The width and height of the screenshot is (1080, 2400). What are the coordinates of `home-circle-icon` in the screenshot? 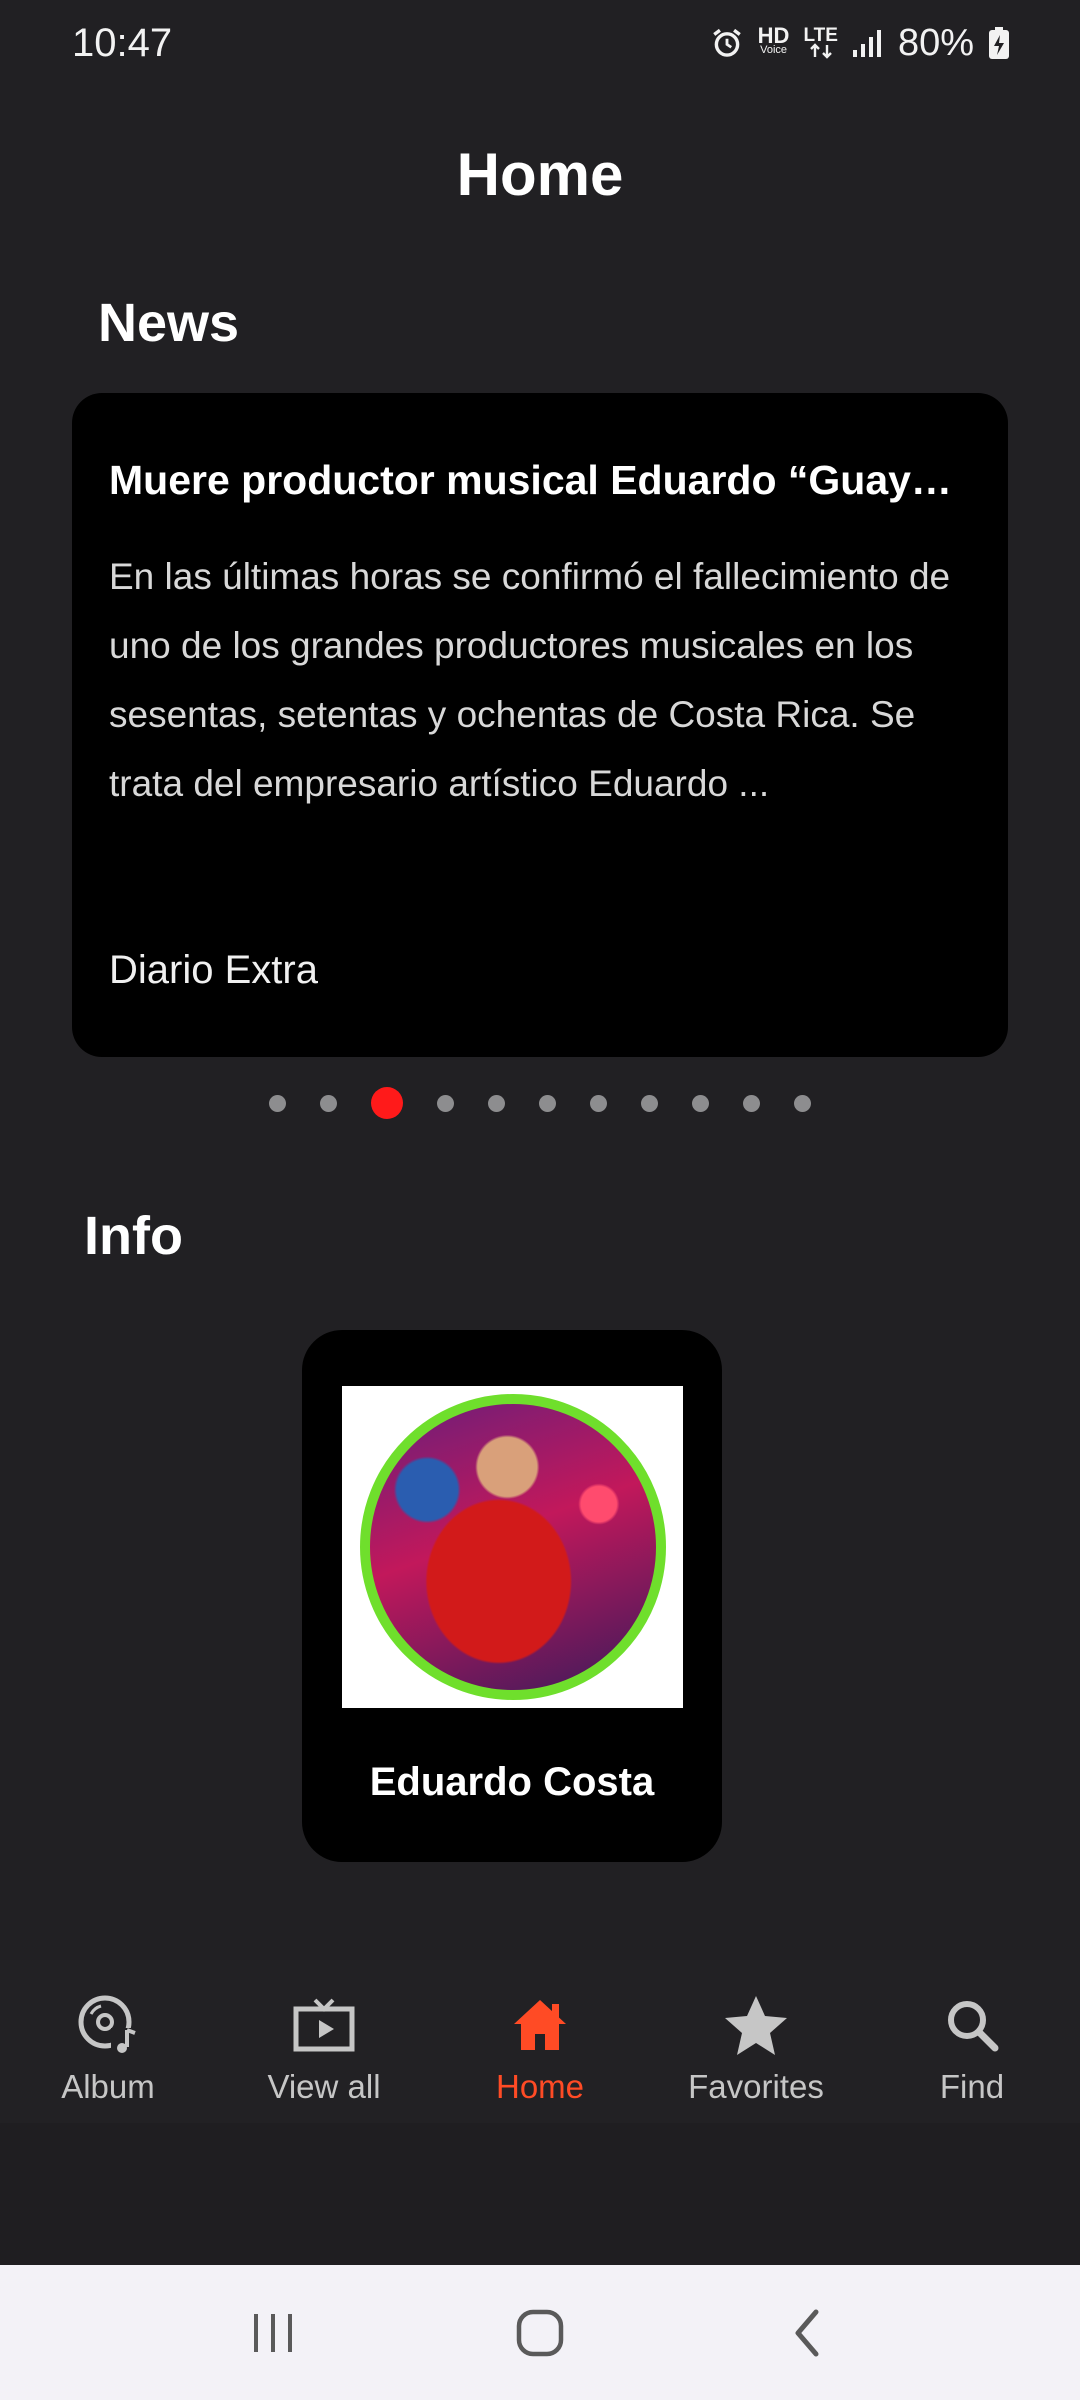 It's located at (540, 2333).